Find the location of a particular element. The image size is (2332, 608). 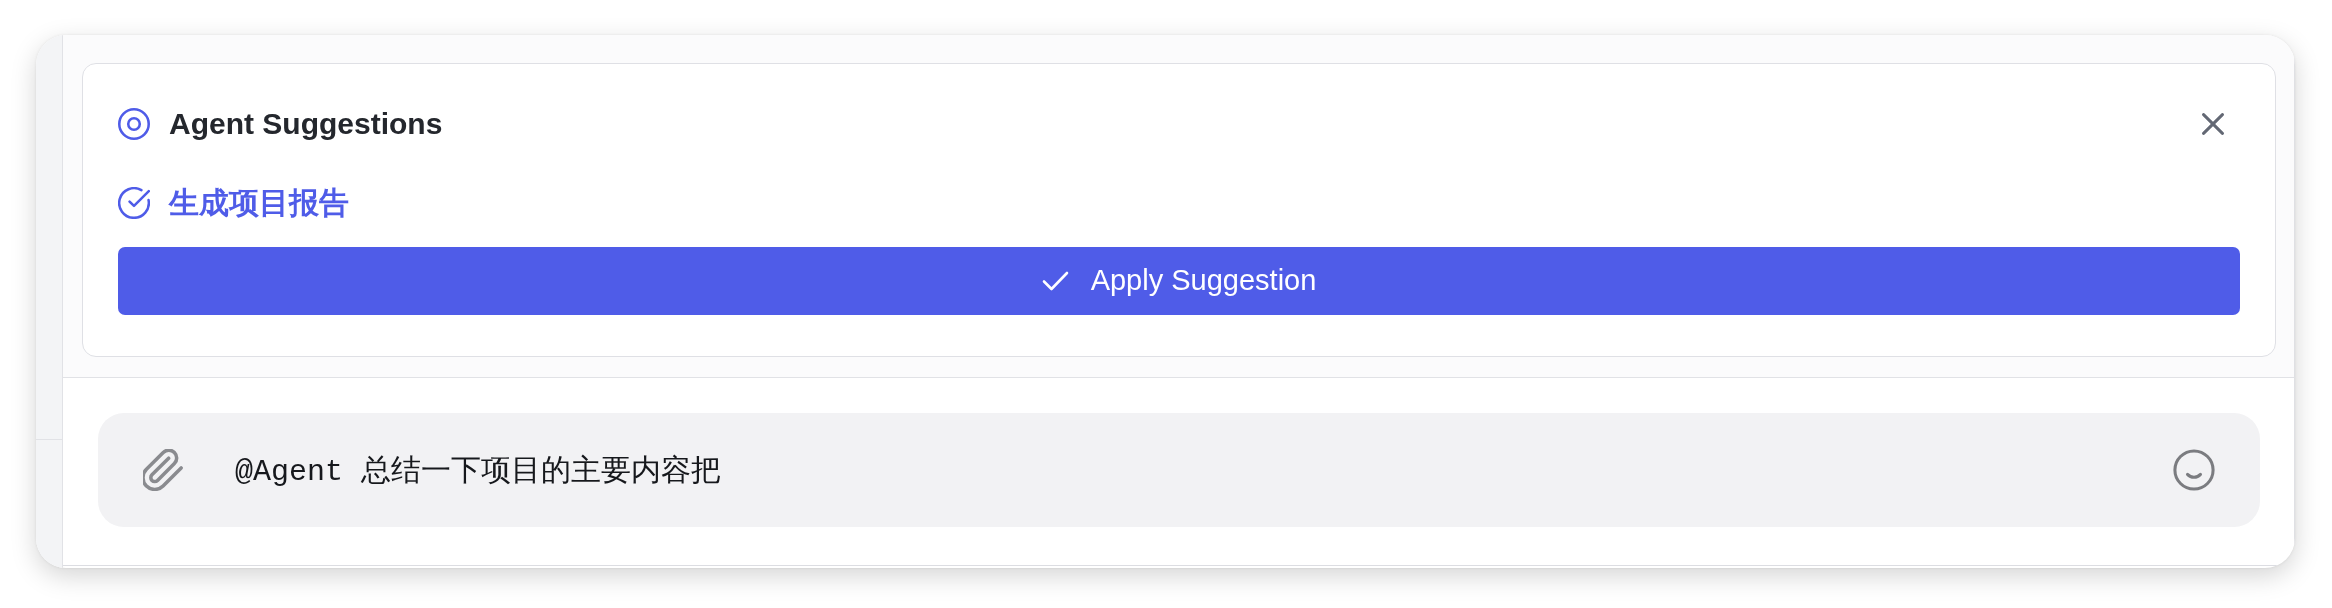

paperclip-icon is located at coordinates (163, 470).